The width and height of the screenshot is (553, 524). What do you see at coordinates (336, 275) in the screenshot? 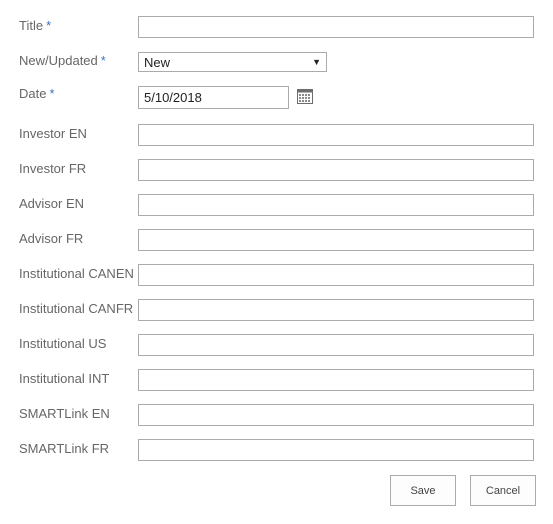
I see `institutional-canen-input` at bounding box center [336, 275].